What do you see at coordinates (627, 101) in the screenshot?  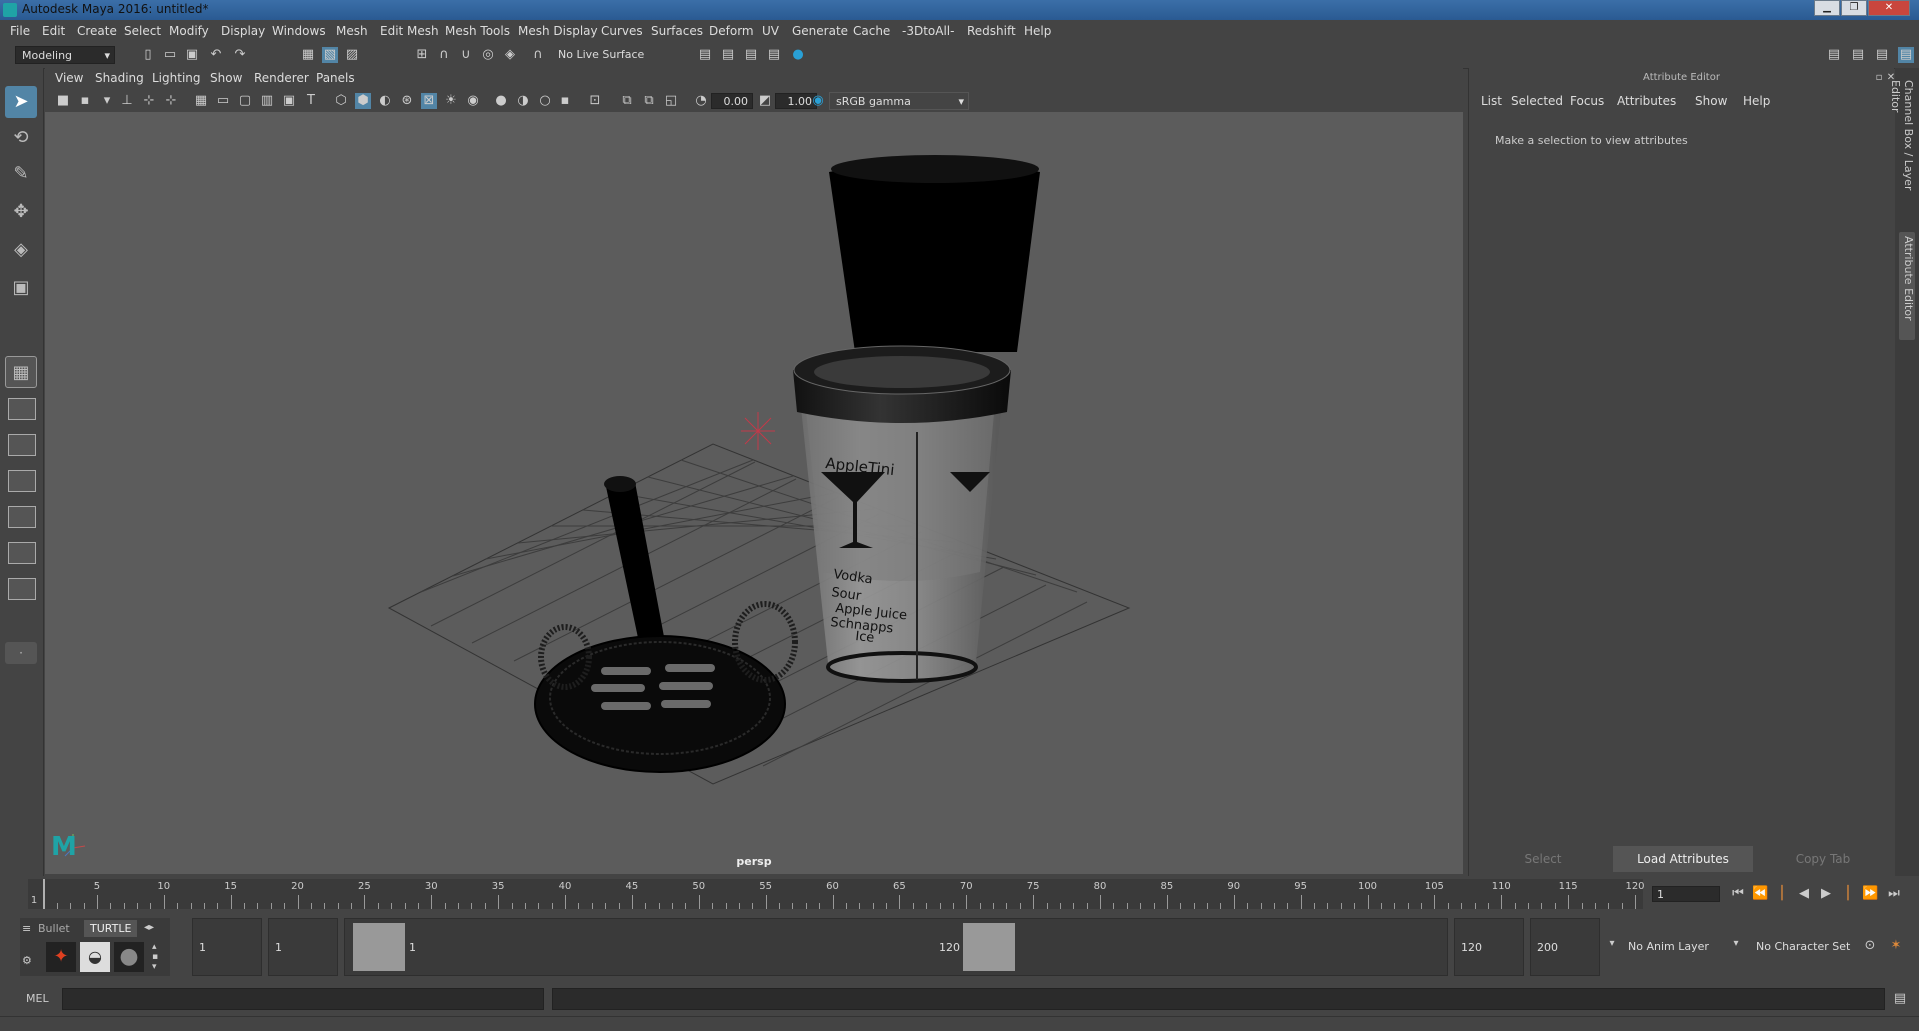 I see `xray-joints-icon: ⧉` at bounding box center [627, 101].